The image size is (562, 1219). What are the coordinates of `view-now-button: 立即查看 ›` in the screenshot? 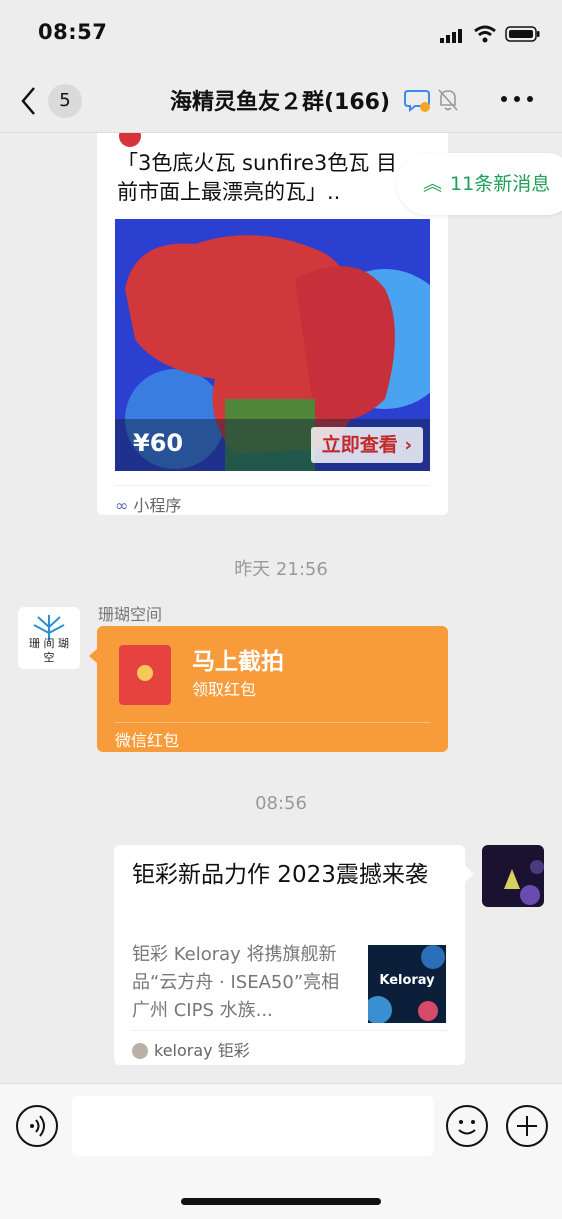 It's located at (367, 445).